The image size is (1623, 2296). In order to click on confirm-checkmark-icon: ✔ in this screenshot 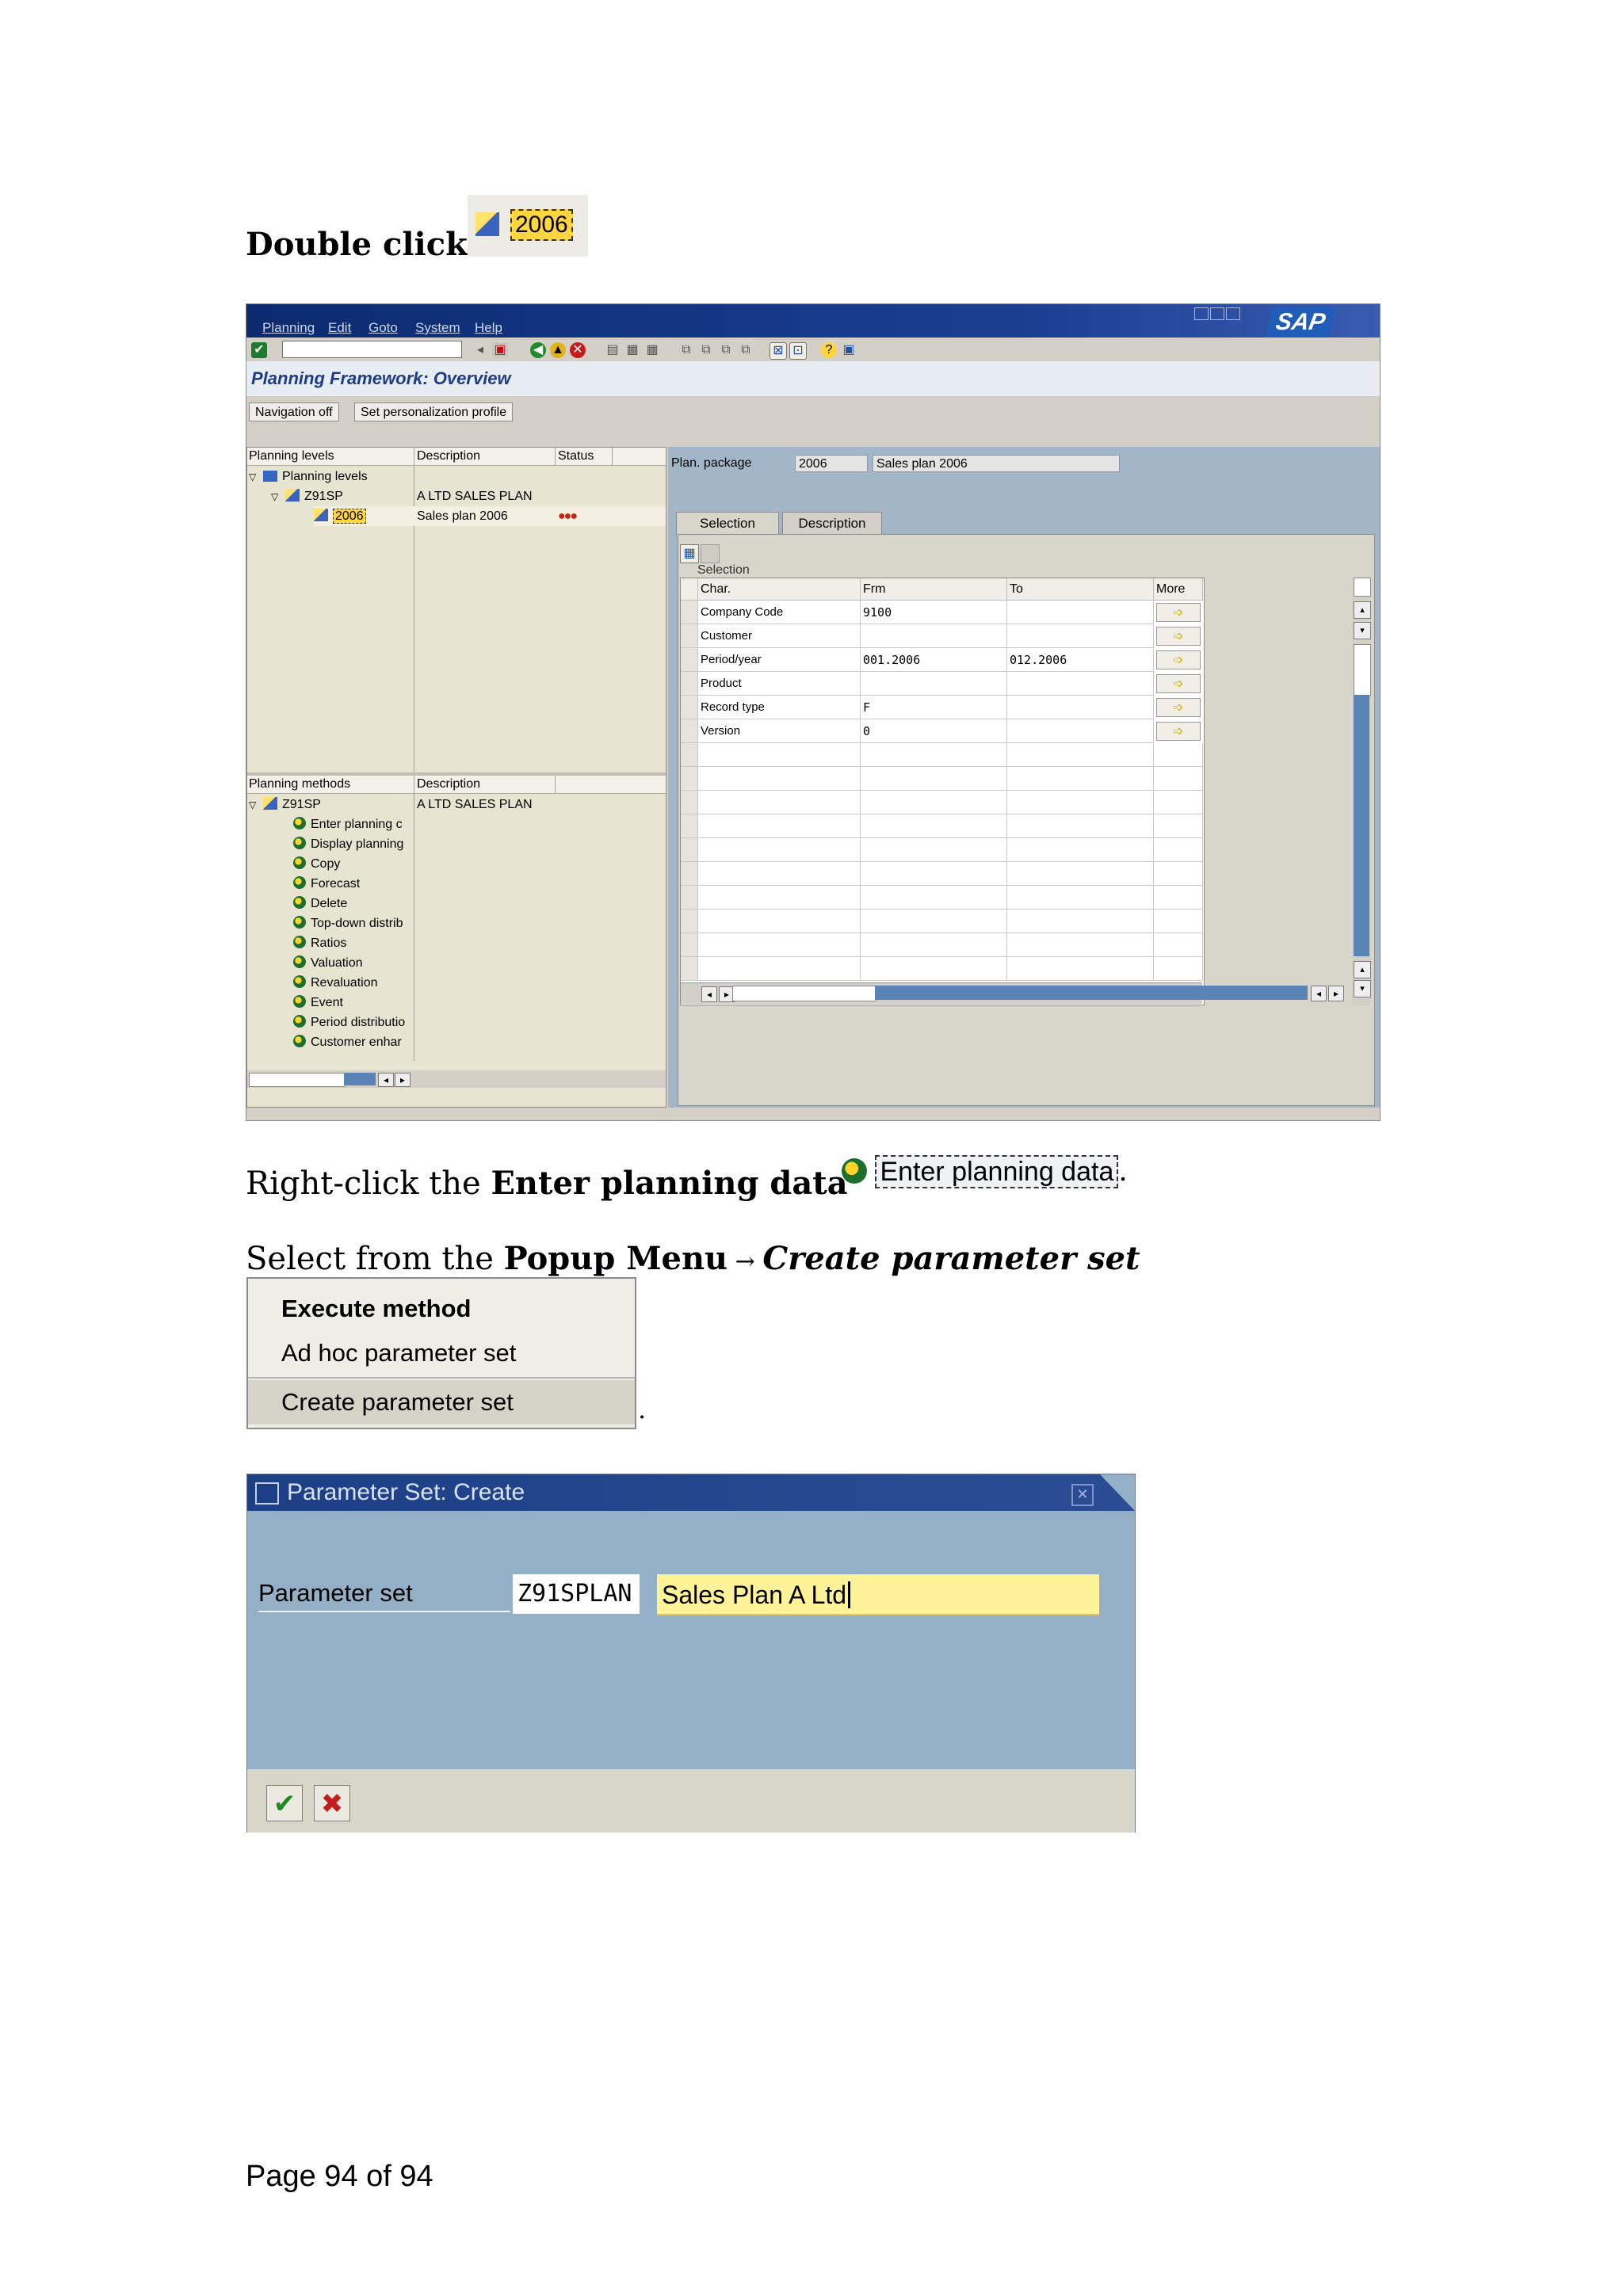, I will do `click(284, 1803)`.